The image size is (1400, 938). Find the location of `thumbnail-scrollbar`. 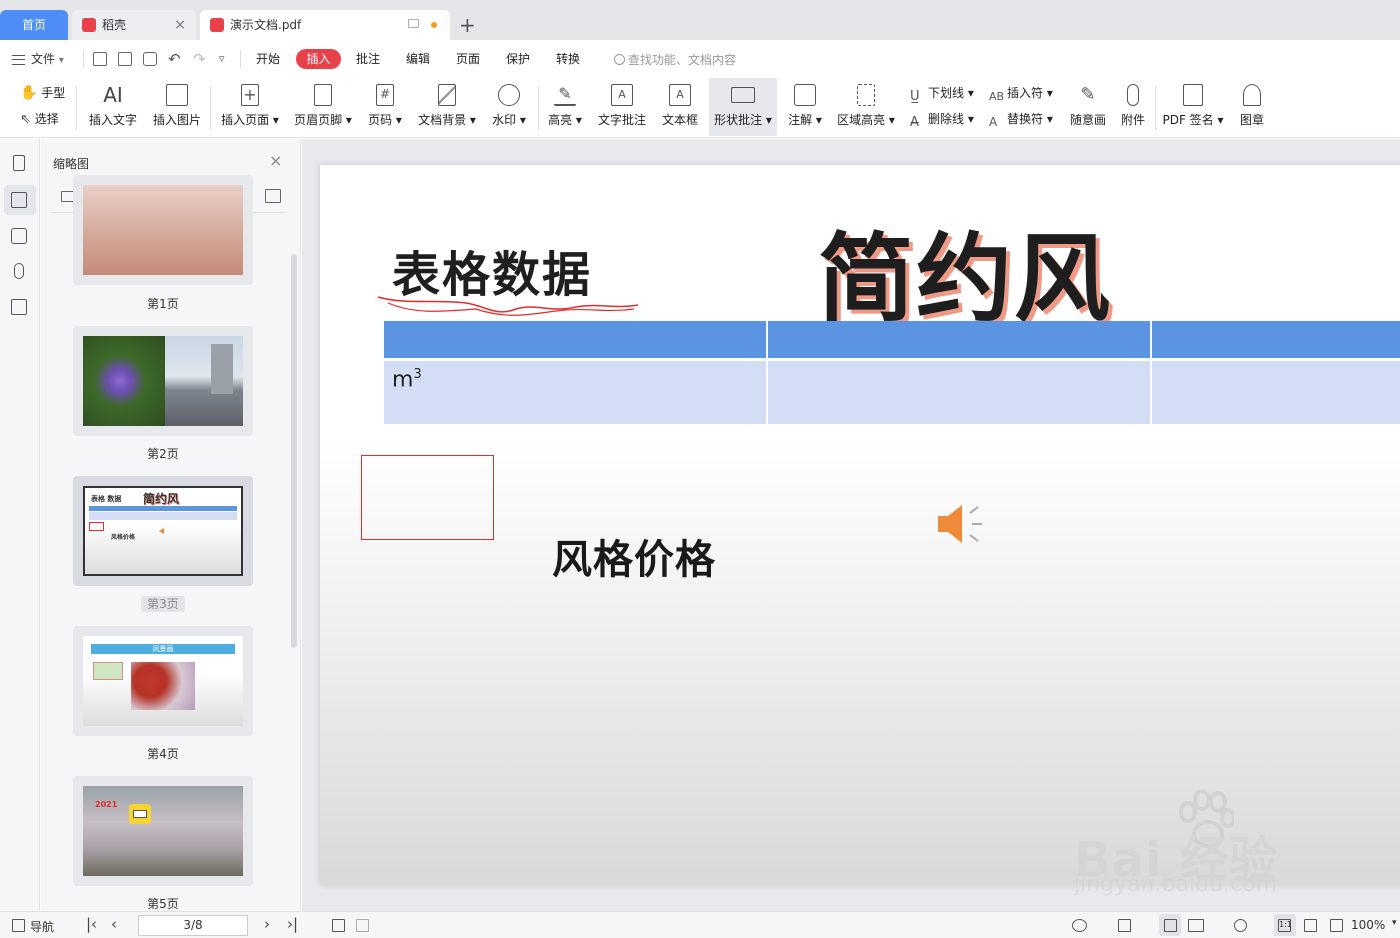

thumbnail-scrollbar is located at coordinates (294, 451).